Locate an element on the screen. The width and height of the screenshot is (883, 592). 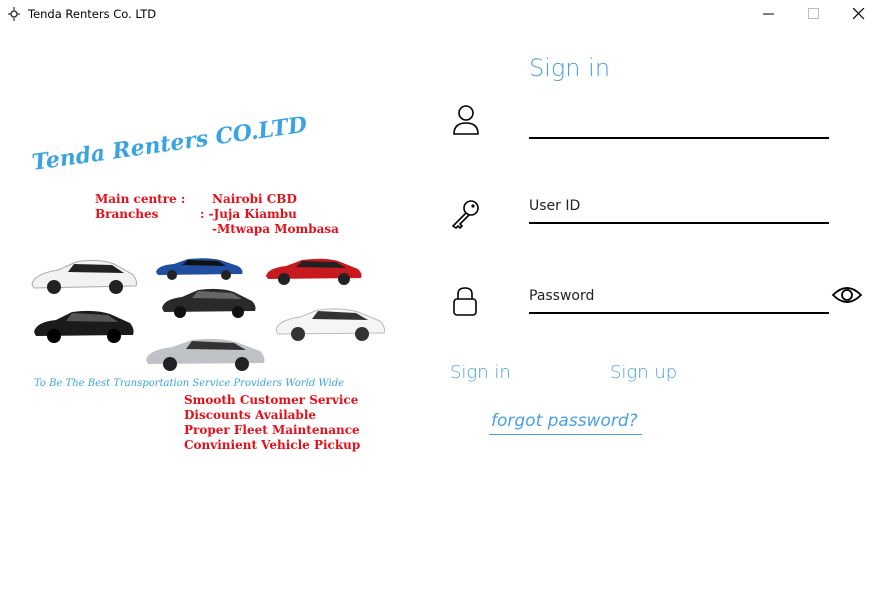
banner-branches-label: Branches is located at coordinates (127, 214).